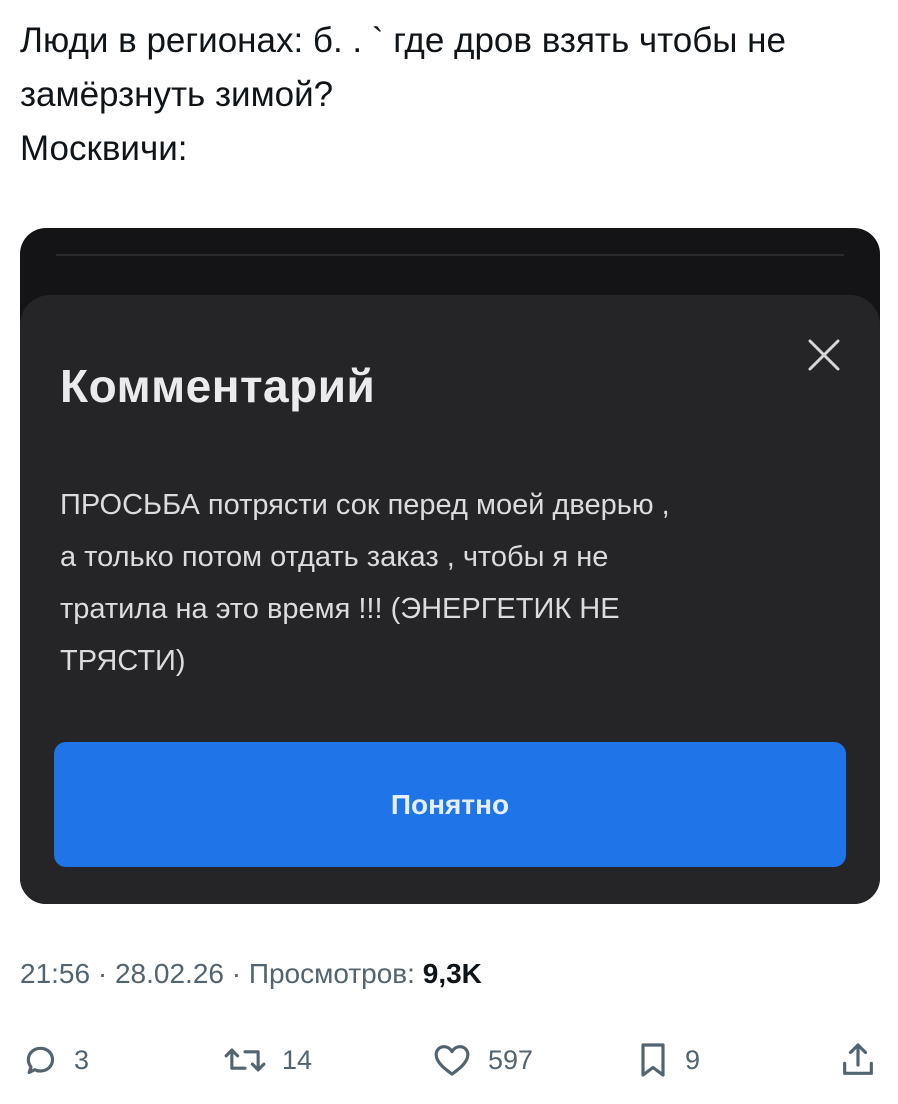 The image size is (898, 1104). What do you see at coordinates (245, 1060) in the screenshot?
I see `retweet-icon` at bounding box center [245, 1060].